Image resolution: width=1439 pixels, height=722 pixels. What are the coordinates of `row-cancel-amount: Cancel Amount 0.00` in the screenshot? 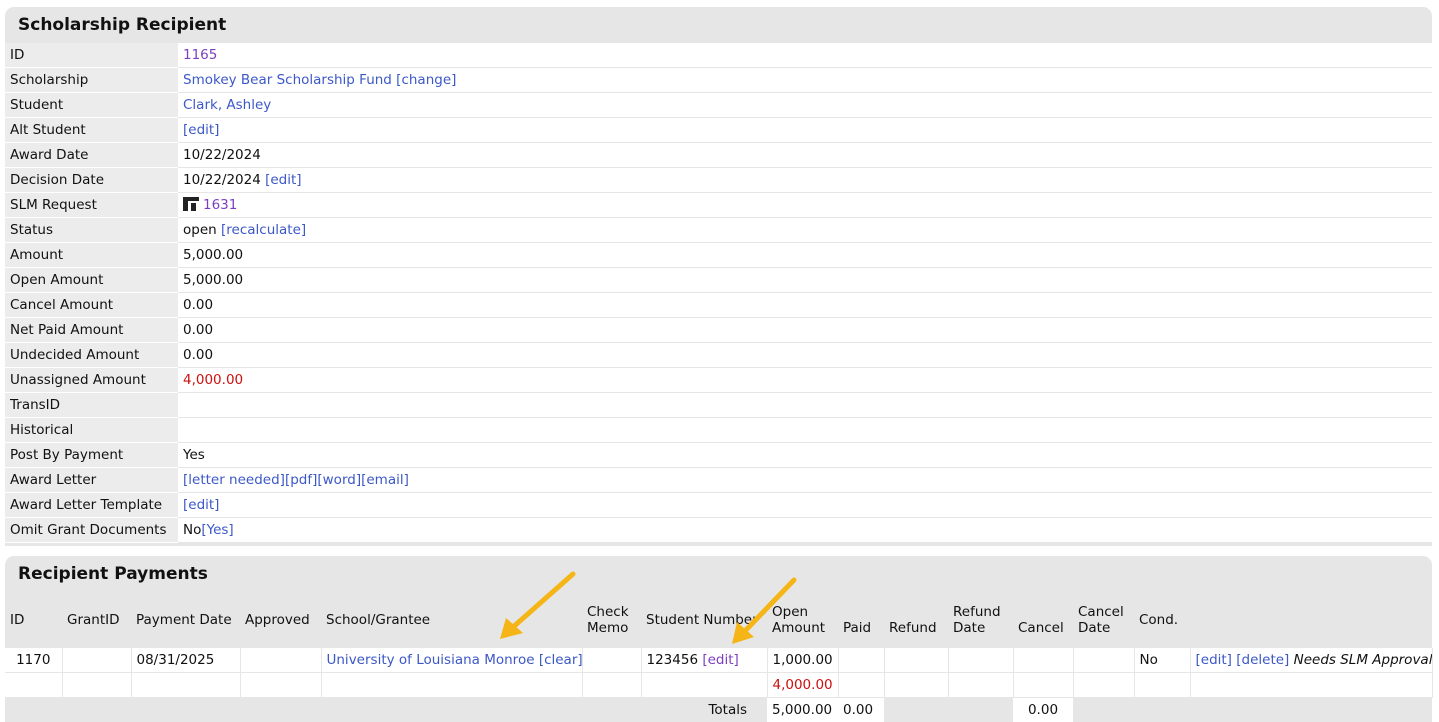 It's located at (718, 305).